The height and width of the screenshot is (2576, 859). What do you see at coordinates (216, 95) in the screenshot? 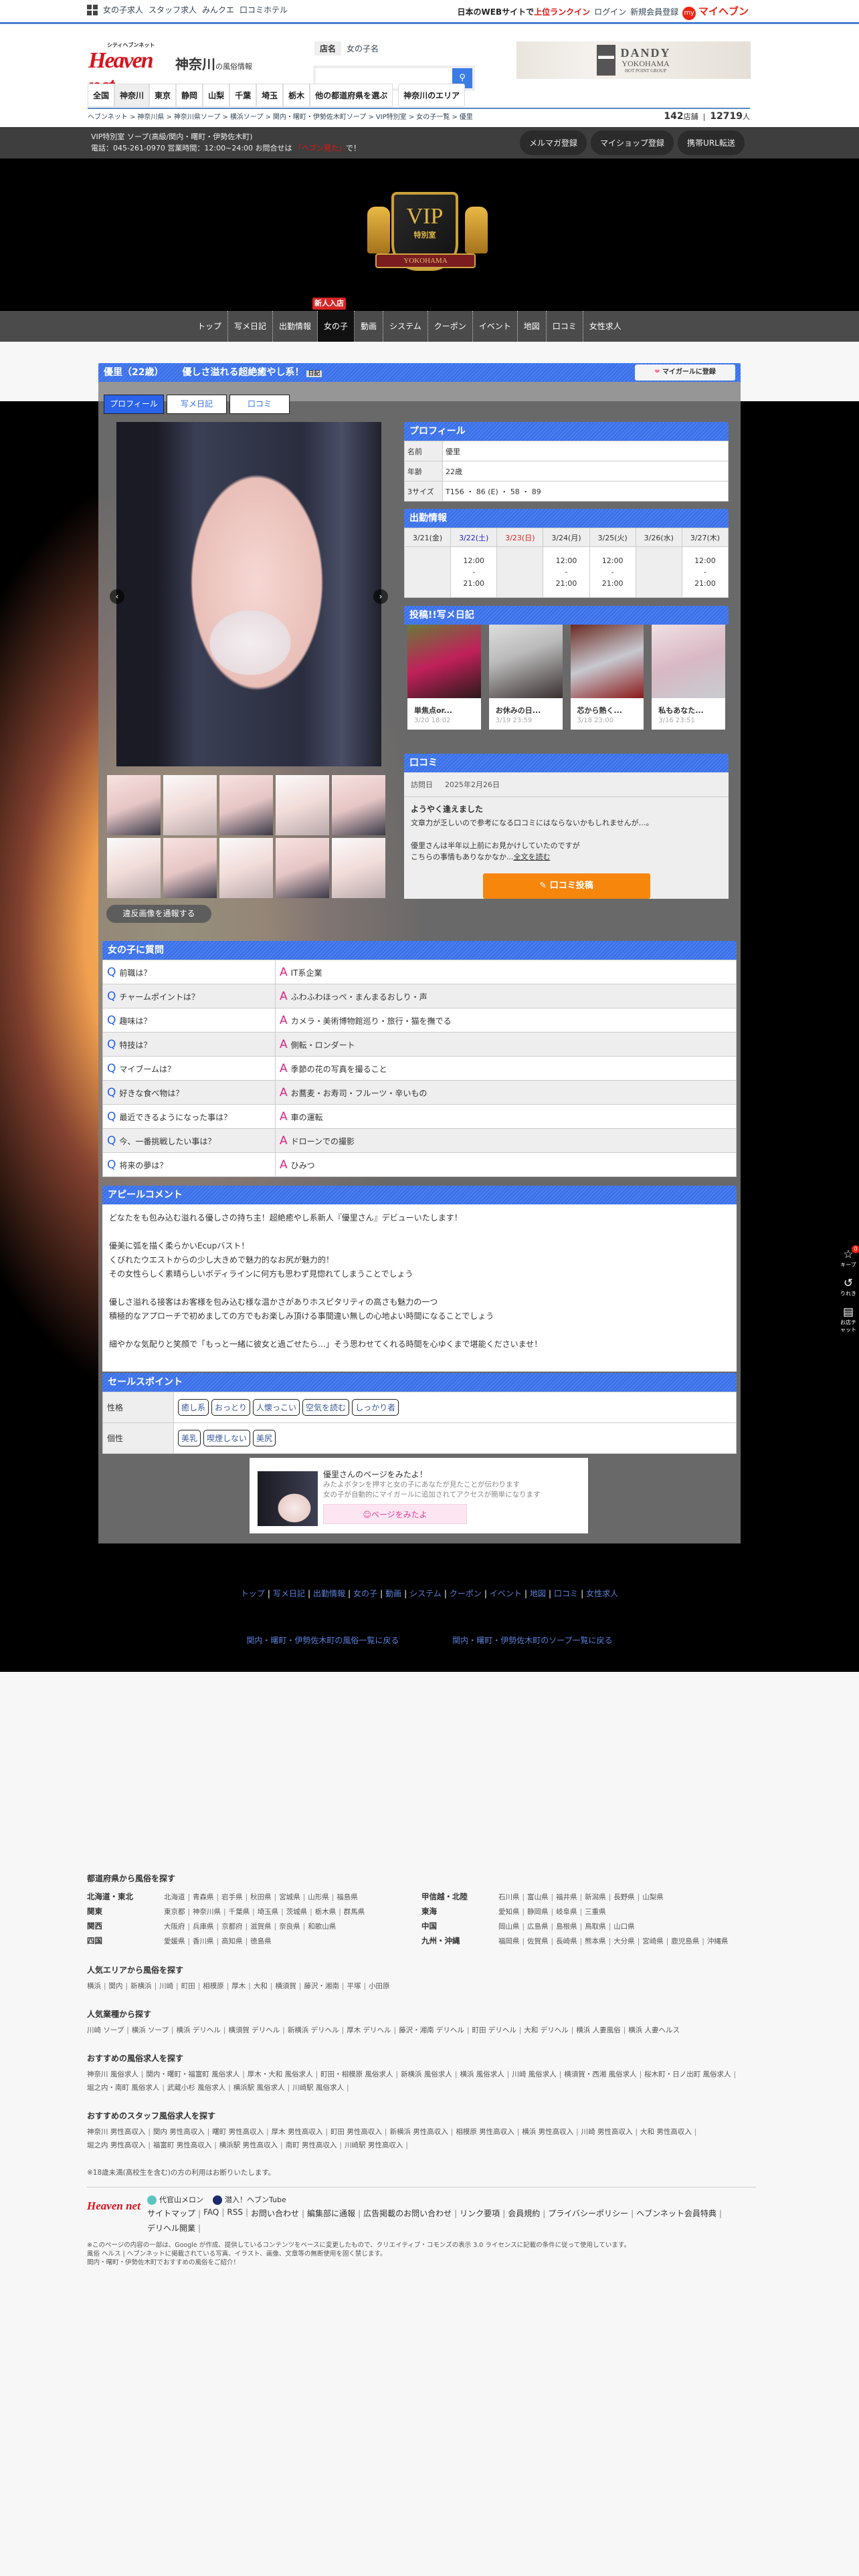
I see `pref-tab: 山梨` at bounding box center [216, 95].